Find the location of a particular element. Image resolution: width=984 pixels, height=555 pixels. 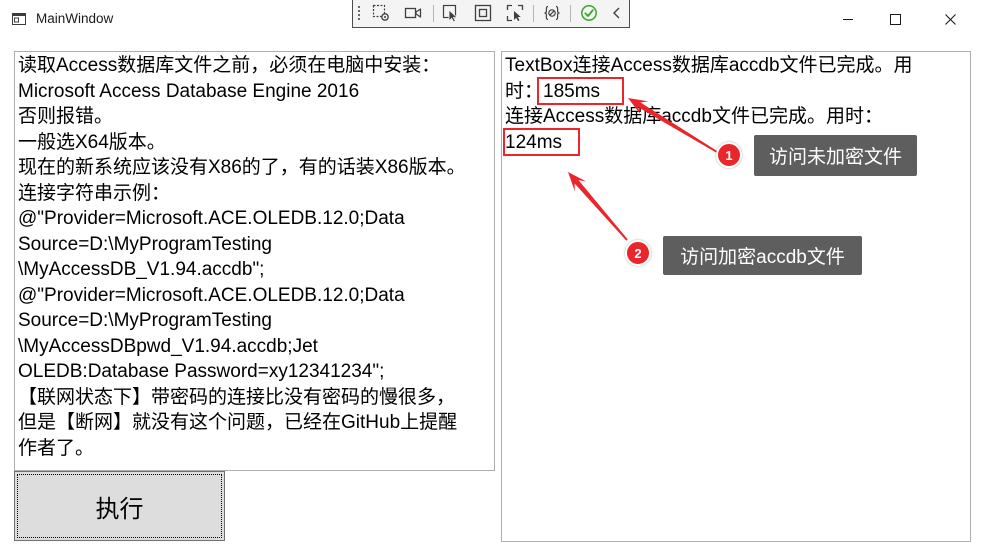

grip-icon is located at coordinates (359, 13).